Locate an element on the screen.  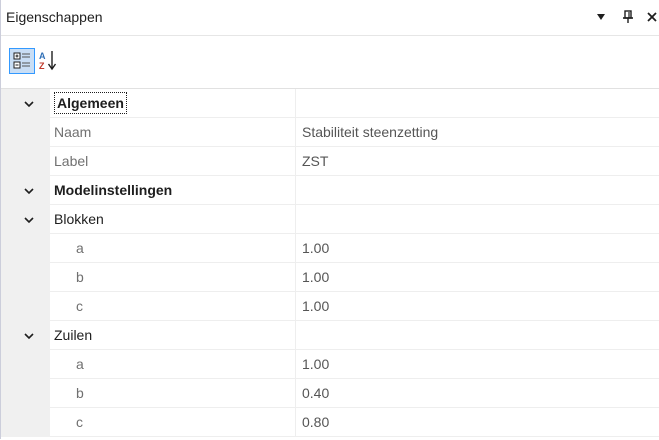
category-label: Modelinstellingen is located at coordinates (173, 190).